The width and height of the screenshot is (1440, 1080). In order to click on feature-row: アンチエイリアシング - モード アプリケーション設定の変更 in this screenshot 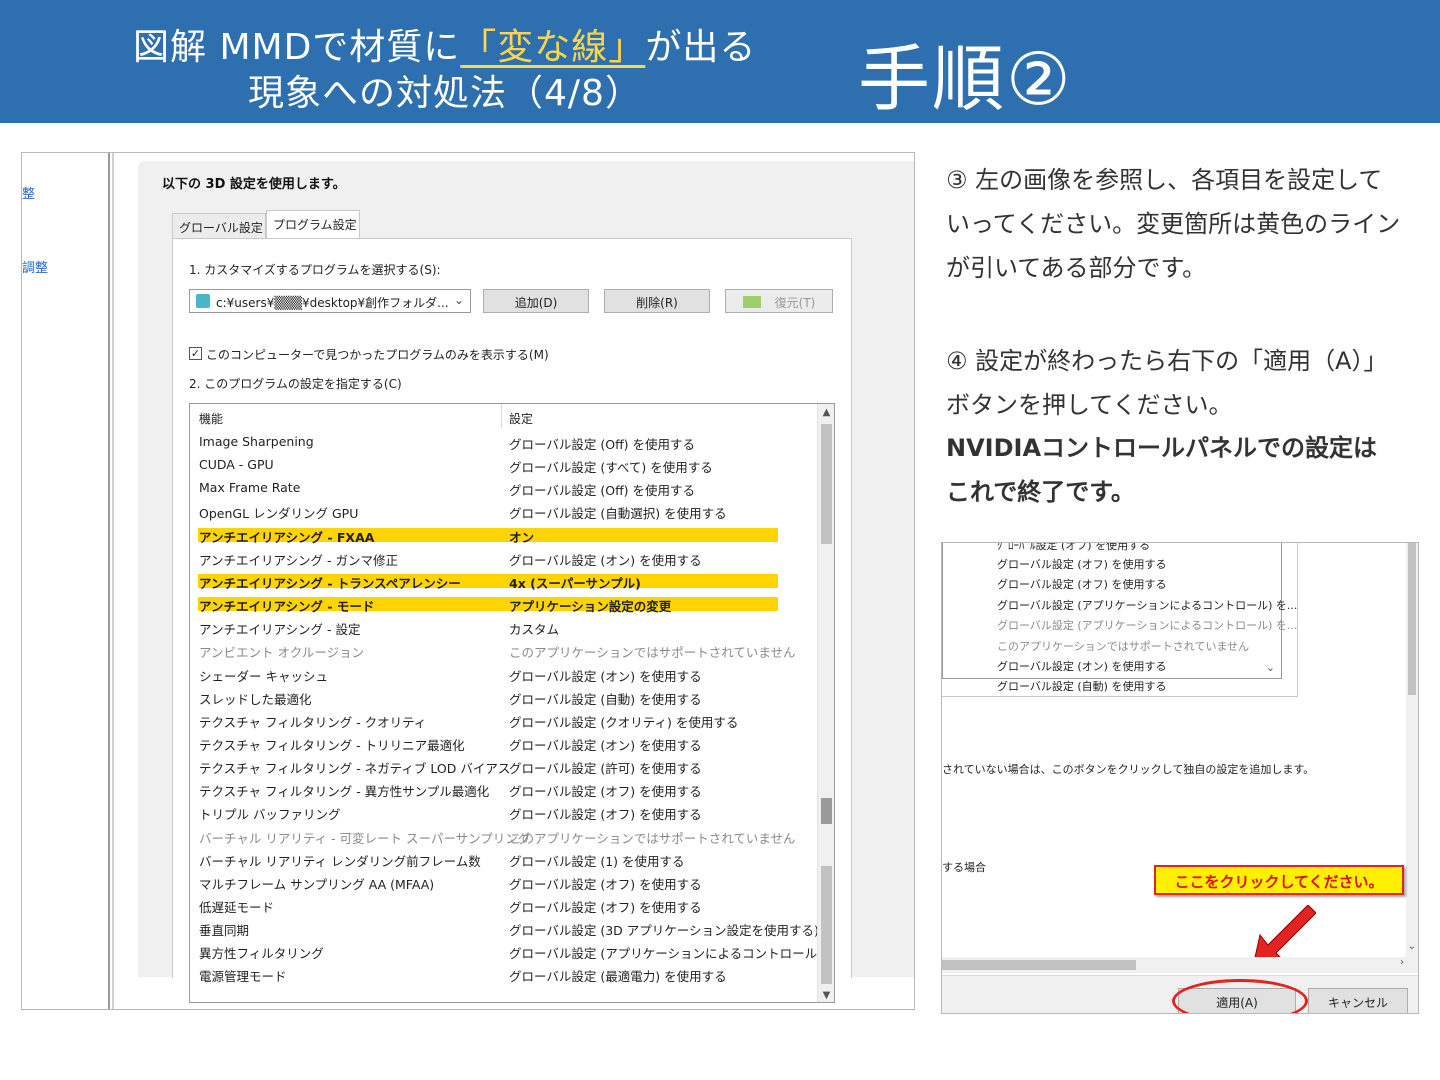, I will do `click(505, 604)`.